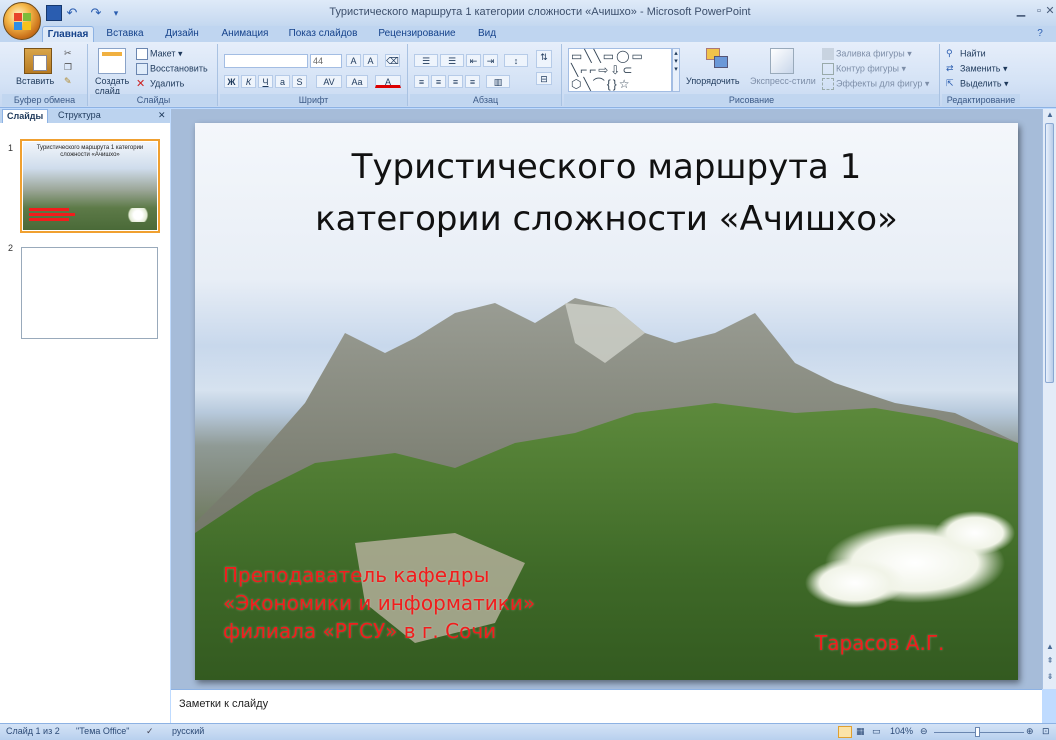  Describe the element at coordinates (379, 603) in the screenshot. I see `author-line-2: «Экономики и информатики»` at that location.